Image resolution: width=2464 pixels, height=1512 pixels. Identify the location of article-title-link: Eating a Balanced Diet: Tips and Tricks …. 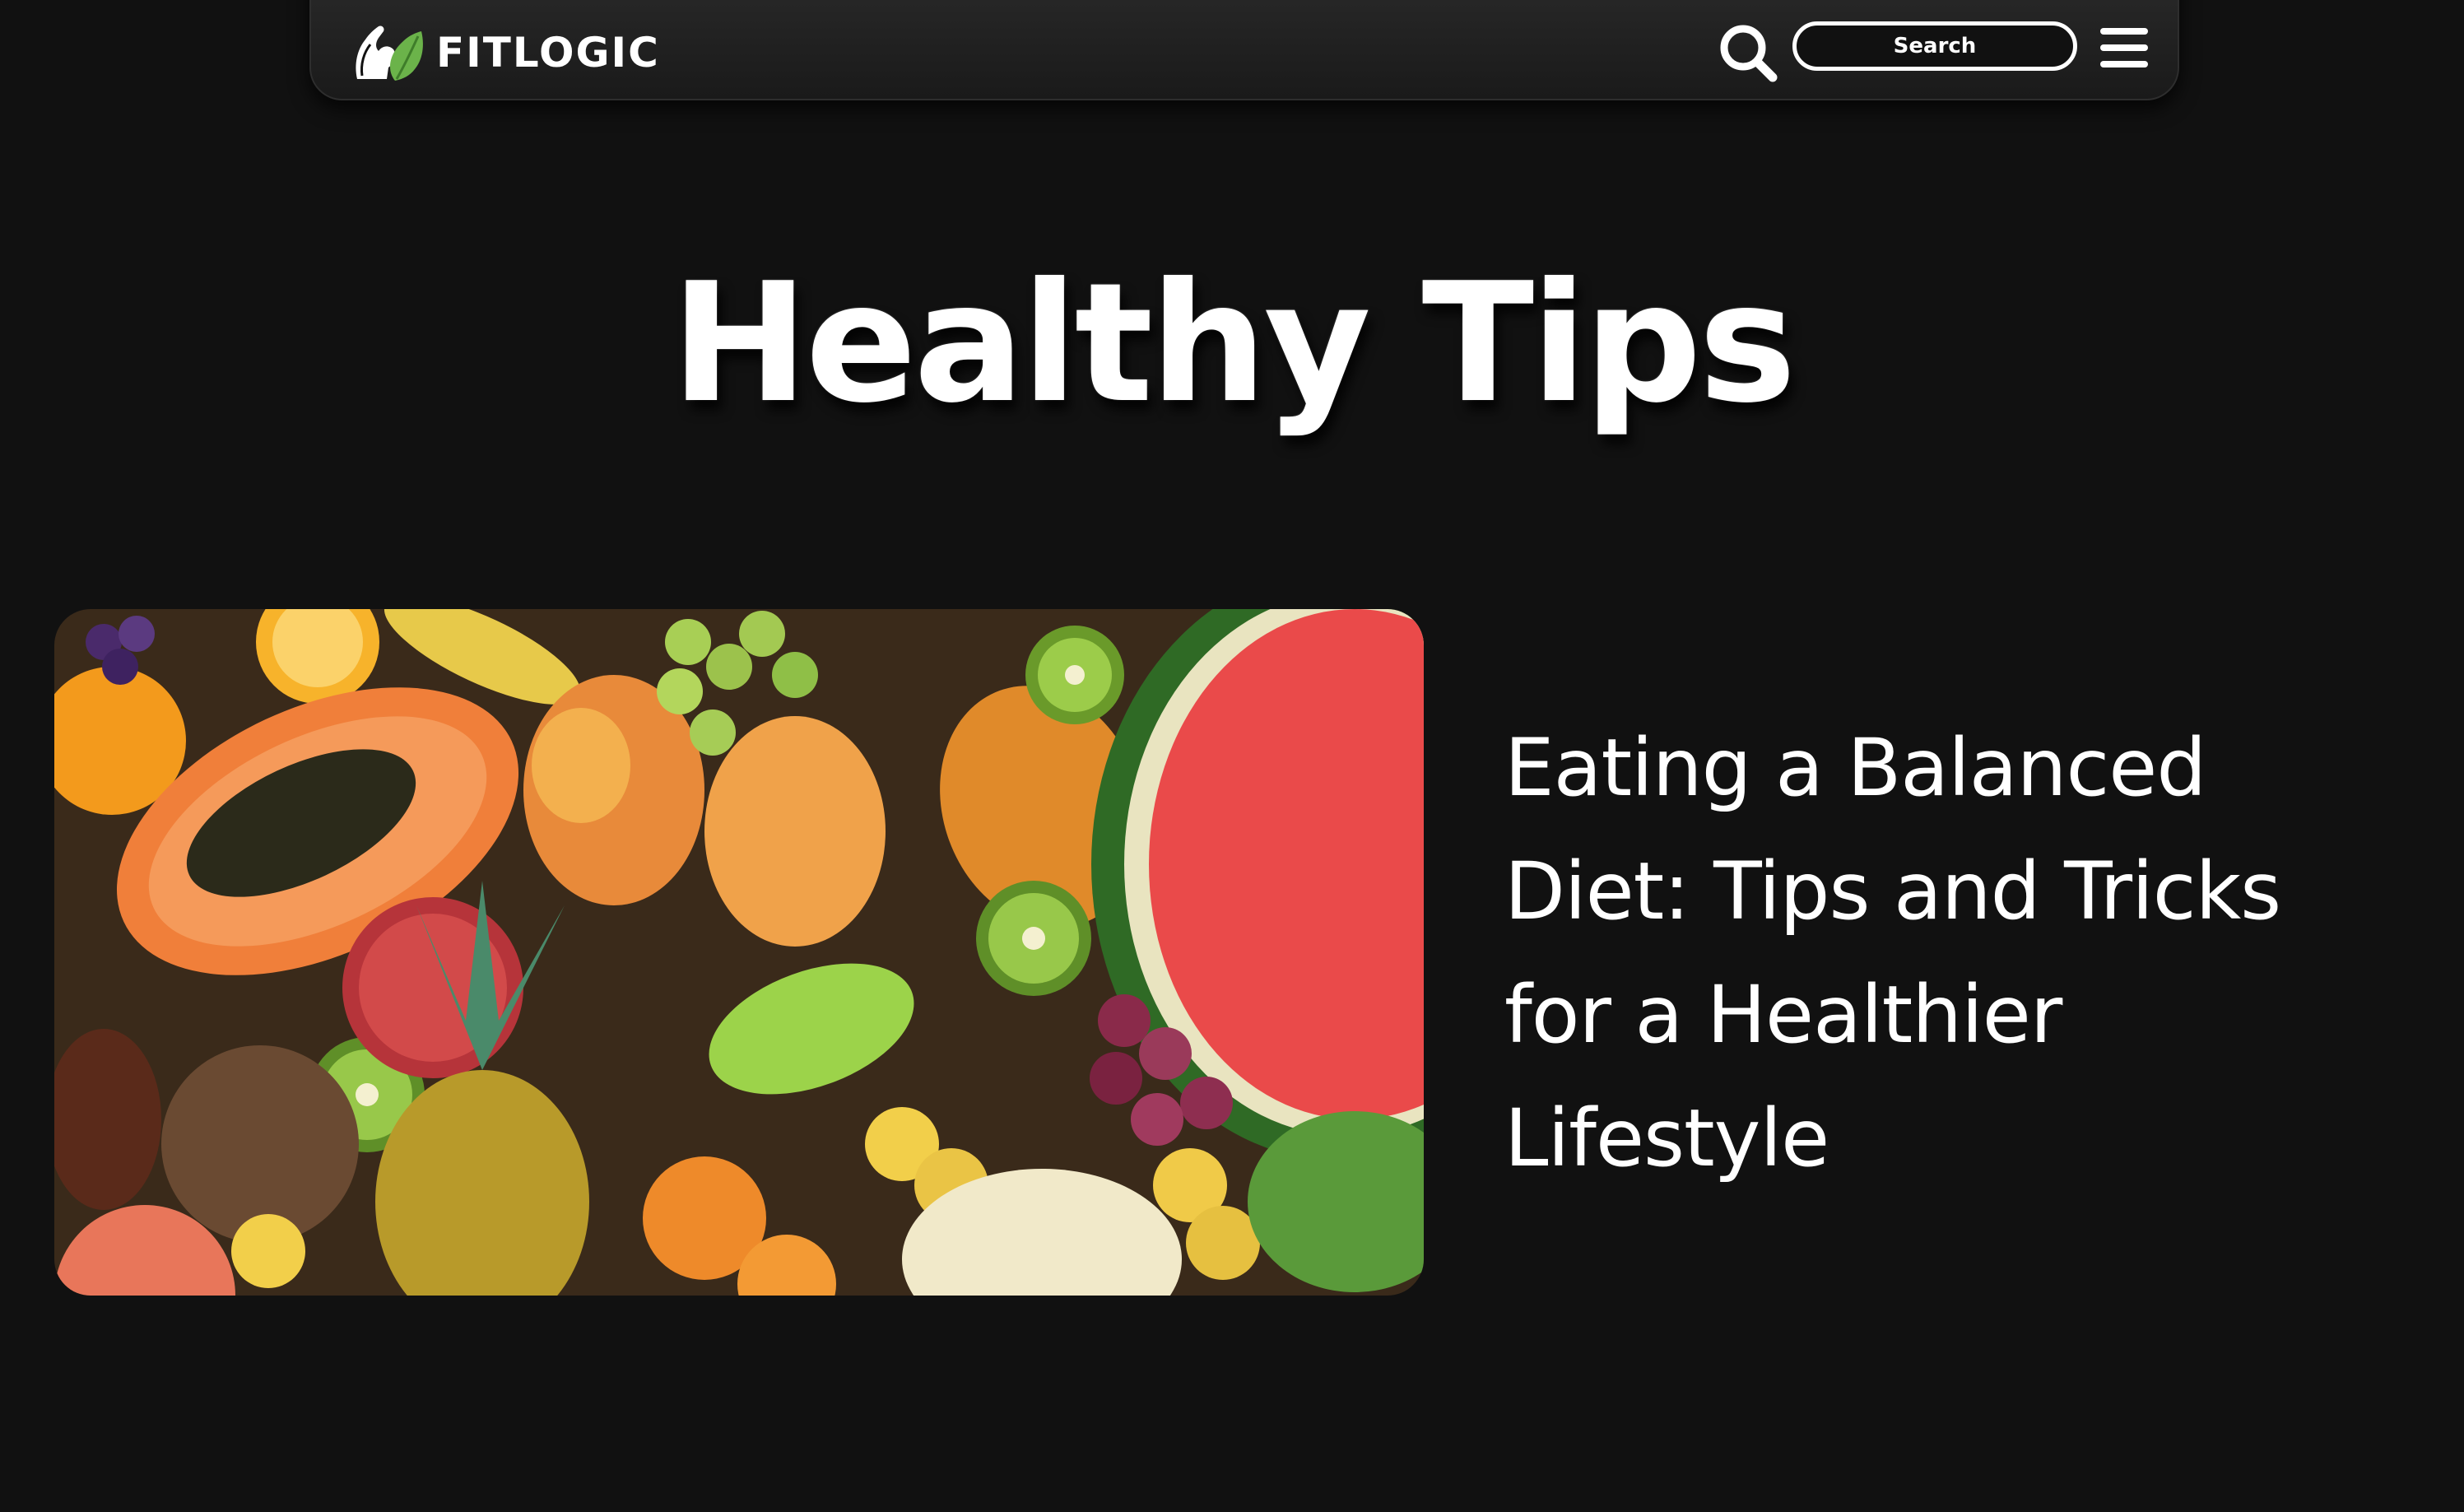
(1957, 953).